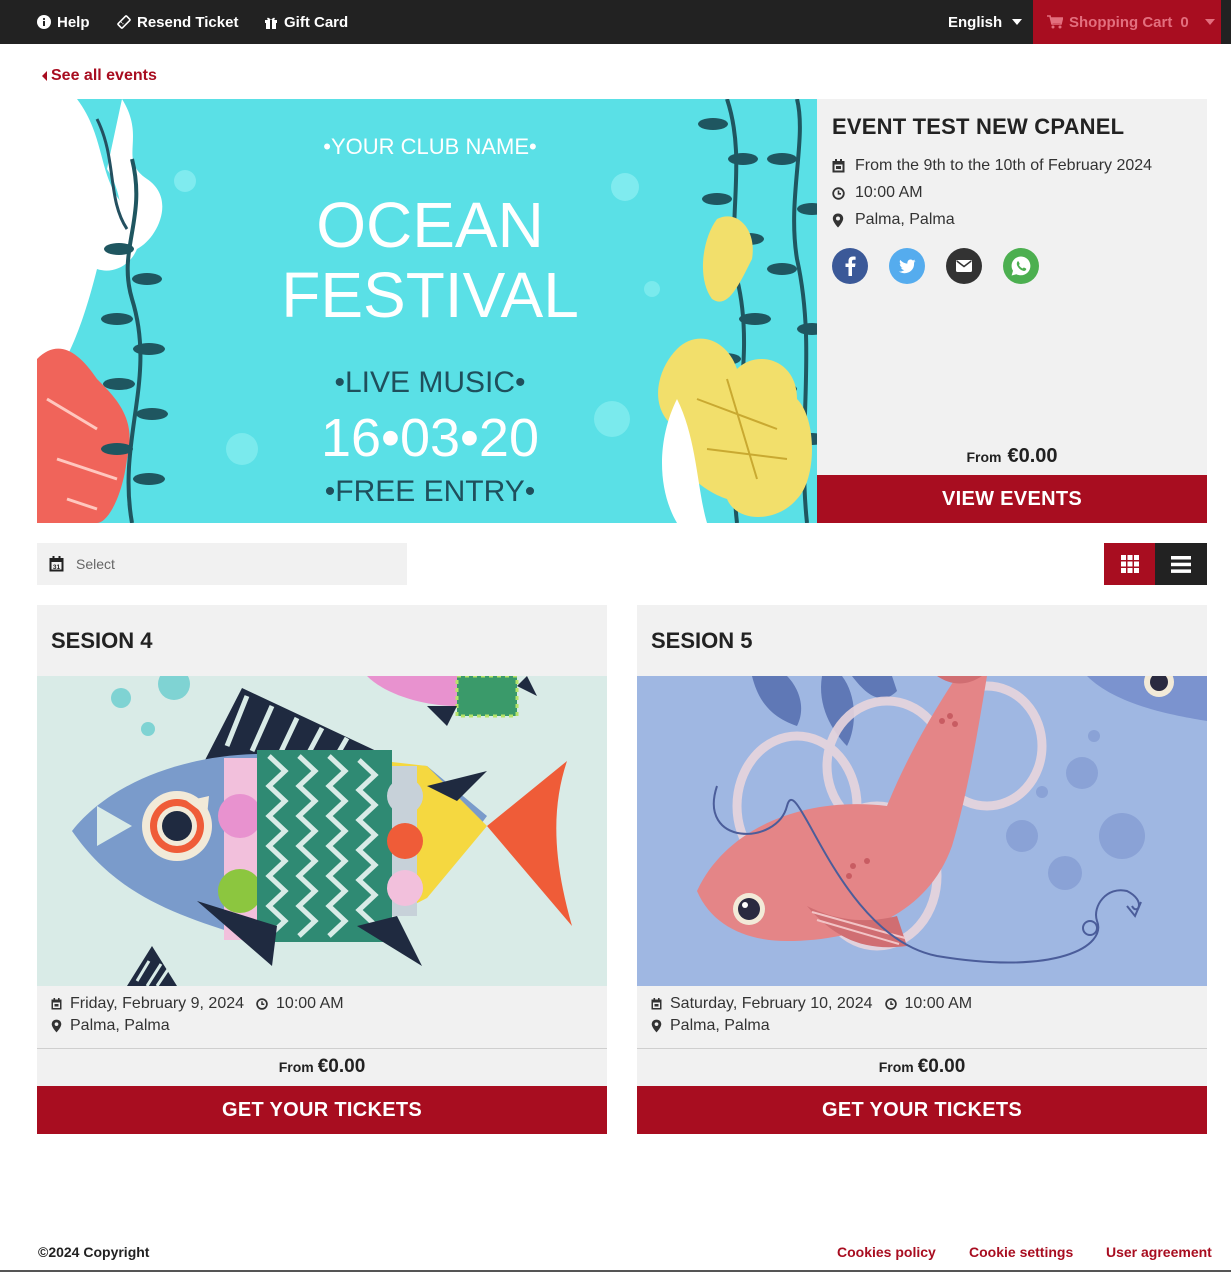 The width and height of the screenshot is (1231, 1272). I want to click on share-whatsapp-button, so click(1021, 266).